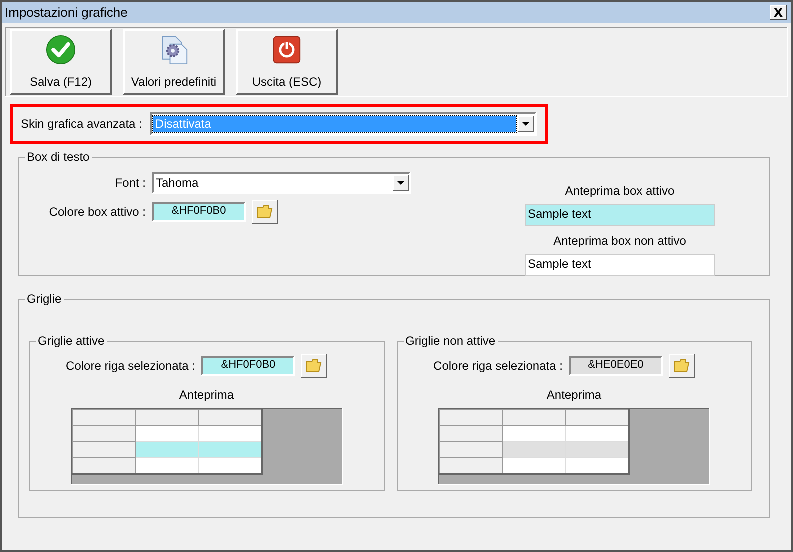  What do you see at coordinates (44, 299) in the screenshot?
I see `panel-title: Griglie` at bounding box center [44, 299].